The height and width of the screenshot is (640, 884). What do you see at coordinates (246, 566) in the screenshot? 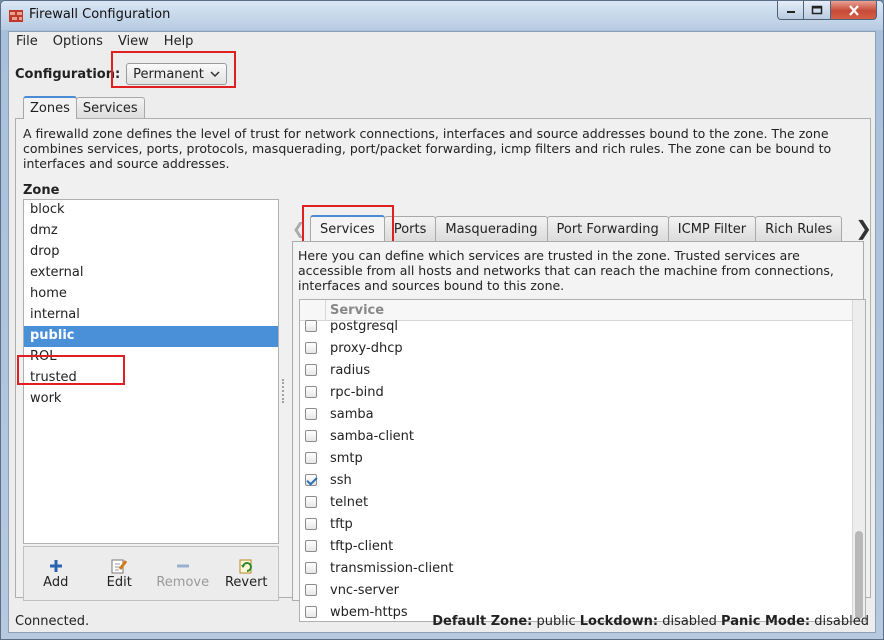
I see `revert-icon` at bounding box center [246, 566].